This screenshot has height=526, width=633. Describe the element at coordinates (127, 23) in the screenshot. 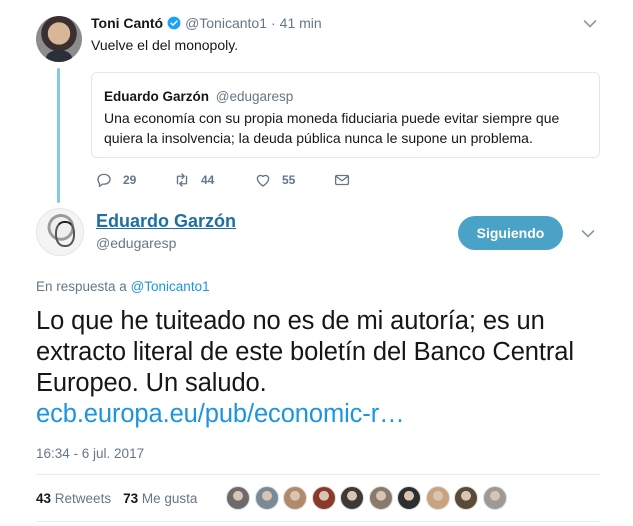

I see `author-name: Toni Cantó` at that location.